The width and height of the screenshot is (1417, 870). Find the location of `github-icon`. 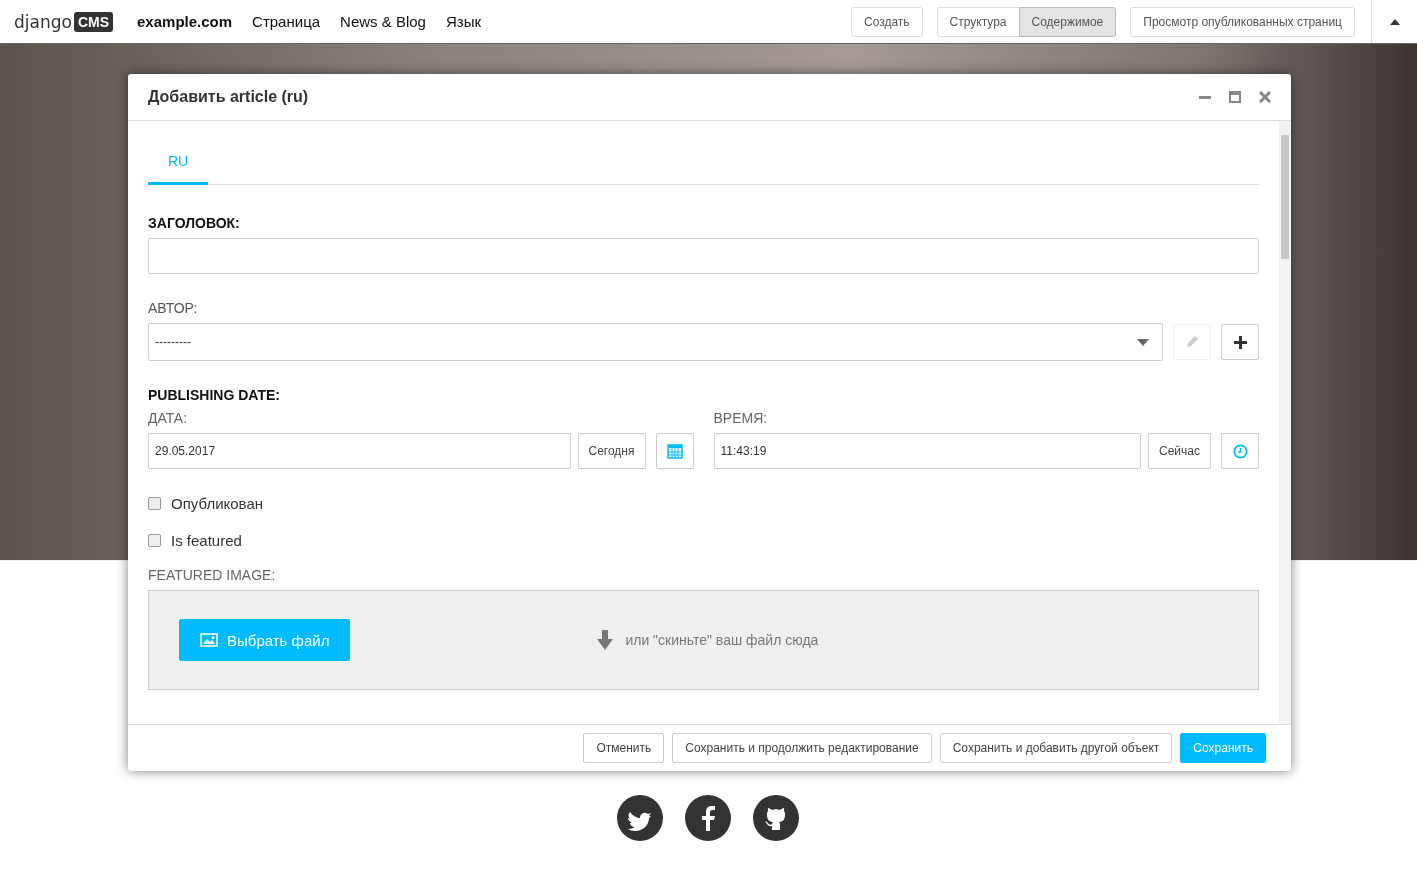

github-icon is located at coordinates (776, 818).